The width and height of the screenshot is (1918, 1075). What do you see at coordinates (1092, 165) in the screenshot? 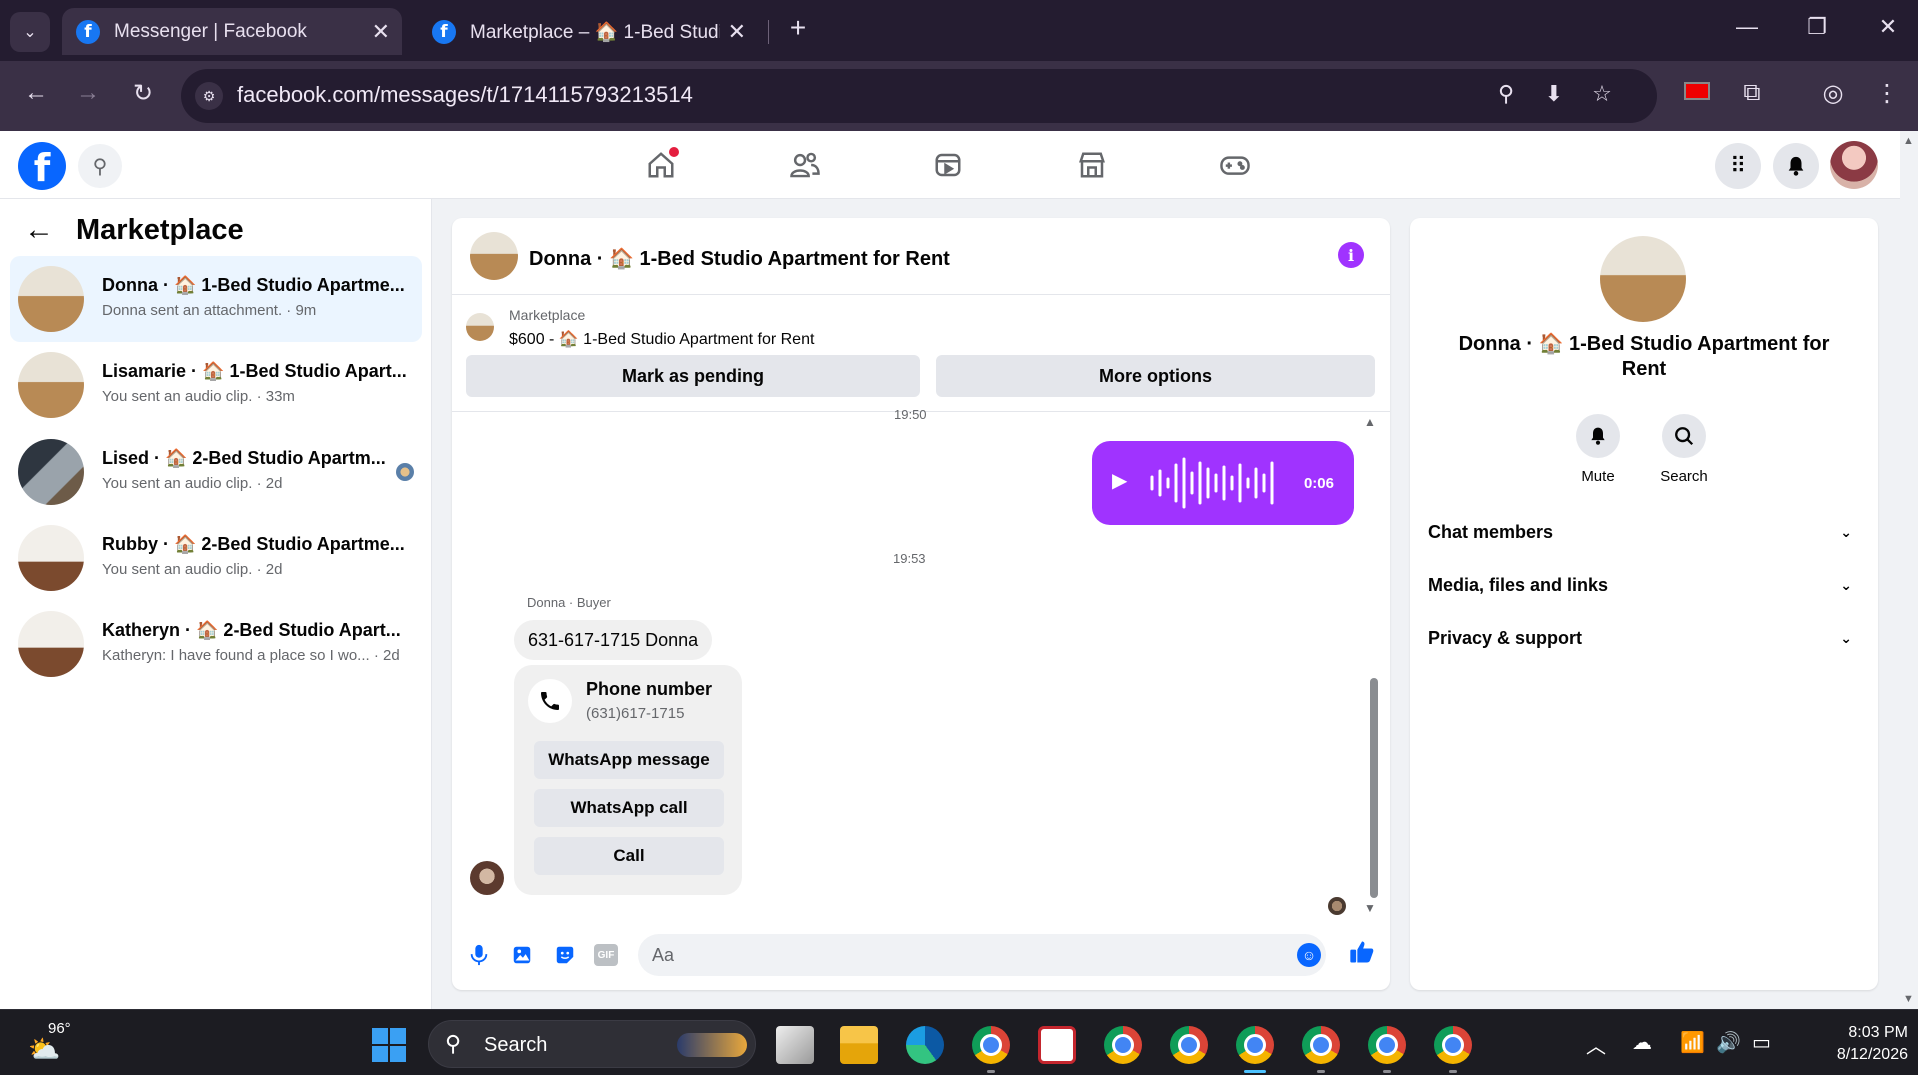
I see `nav-marketplace` at bounding box center [1092, 165].